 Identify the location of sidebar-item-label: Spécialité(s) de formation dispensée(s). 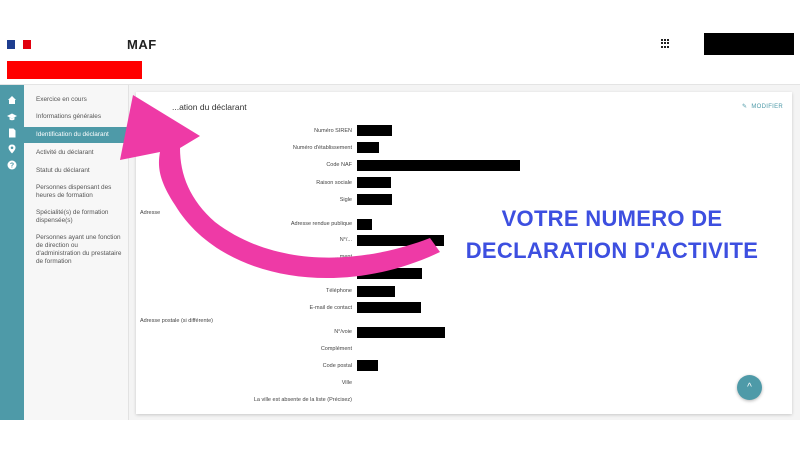
(72, 216).